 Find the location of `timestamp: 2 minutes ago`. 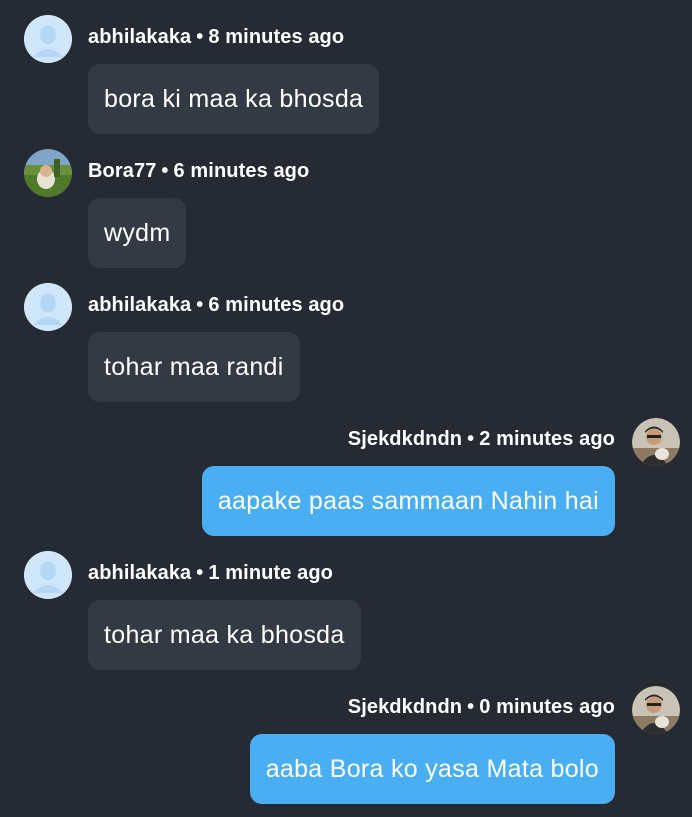

timestamp: 2 minutes ago is located at coordinates (547, 439).